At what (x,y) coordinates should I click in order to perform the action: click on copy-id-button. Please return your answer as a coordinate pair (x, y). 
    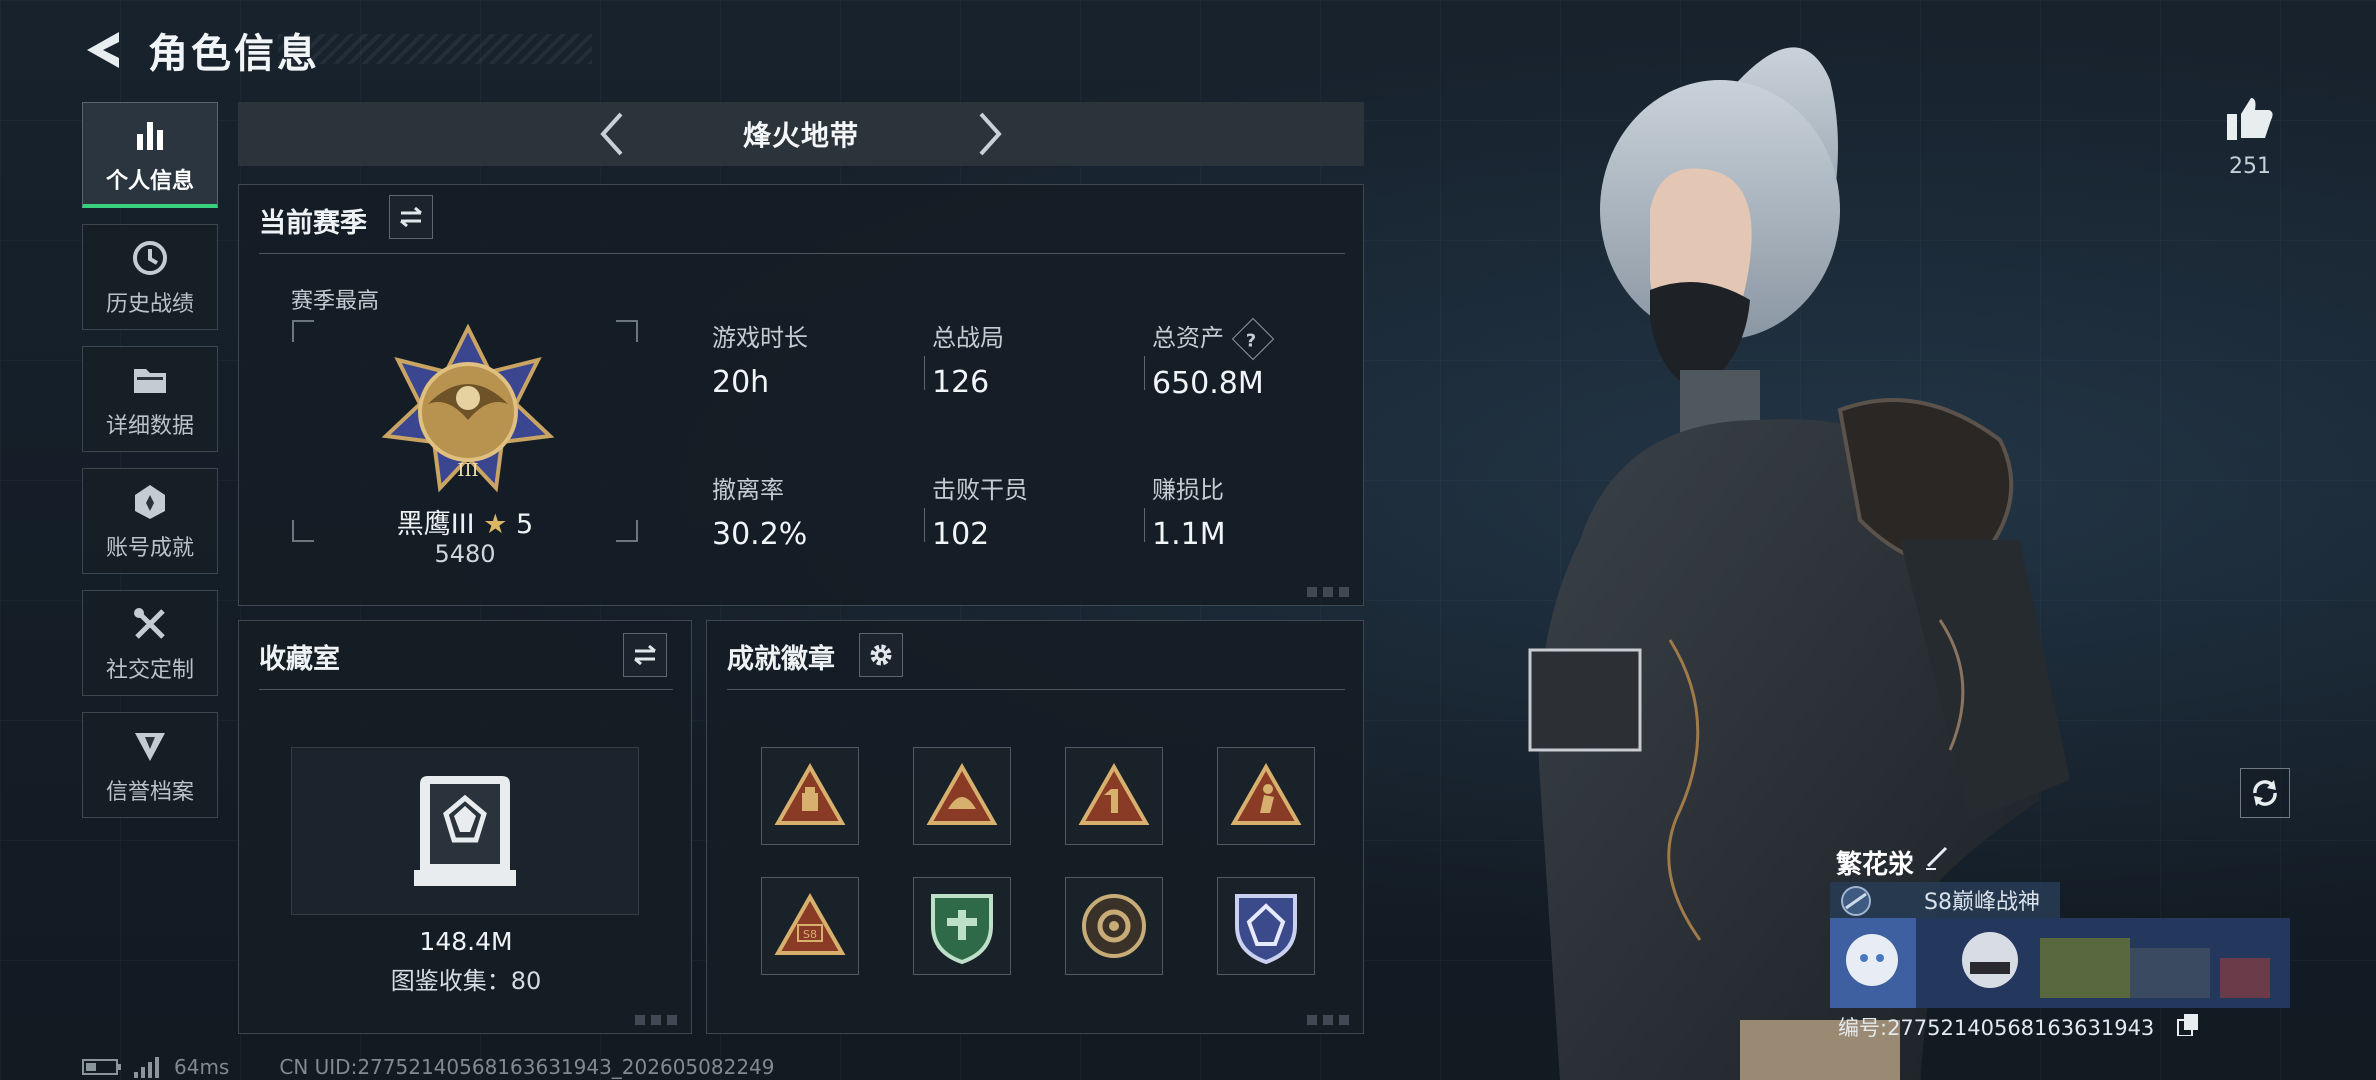
    Looking at the image, I should click on (2189, 1025).